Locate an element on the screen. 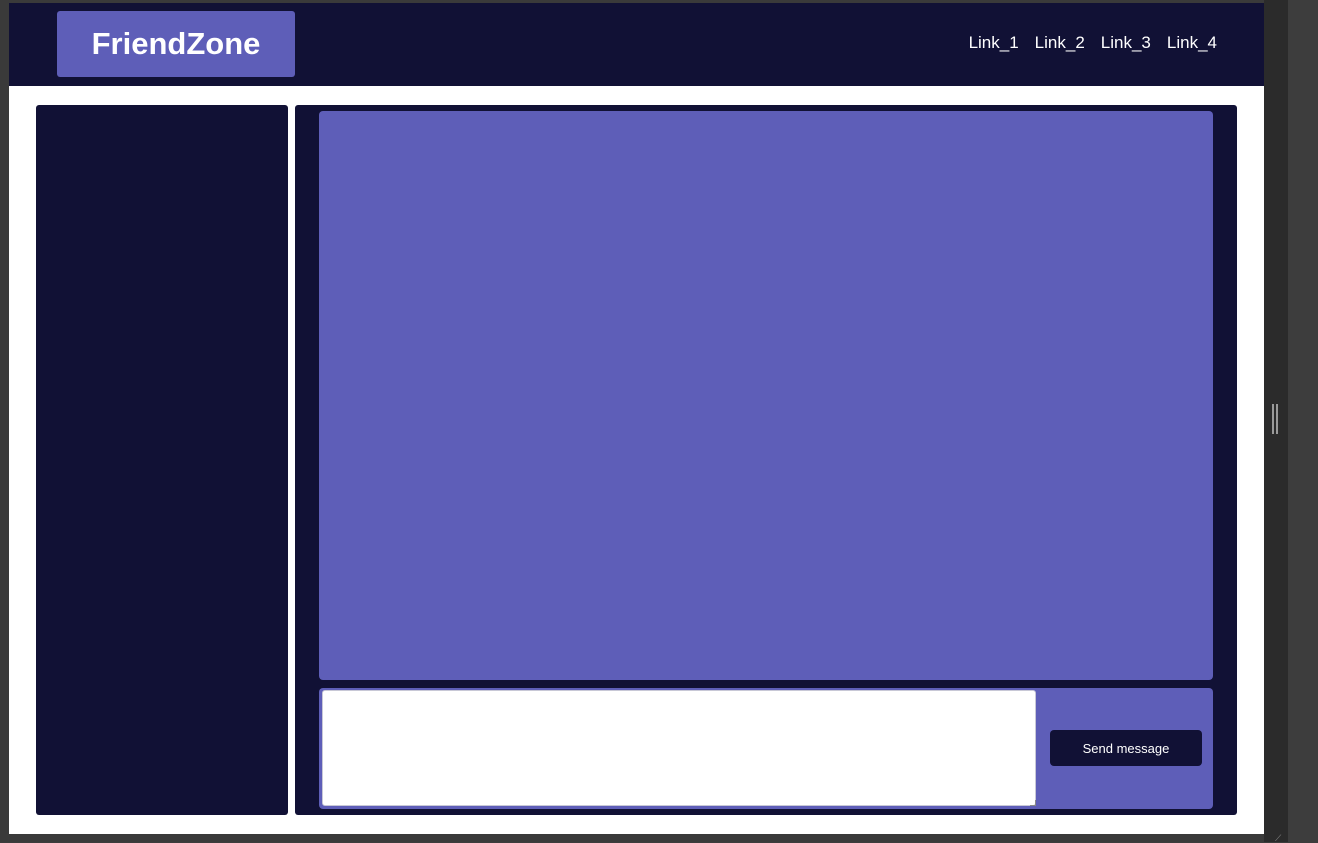 The width and height of the screenshot is (1318, 843). window-resize-corner: ⟋ is located at coordinates (1279, 838).